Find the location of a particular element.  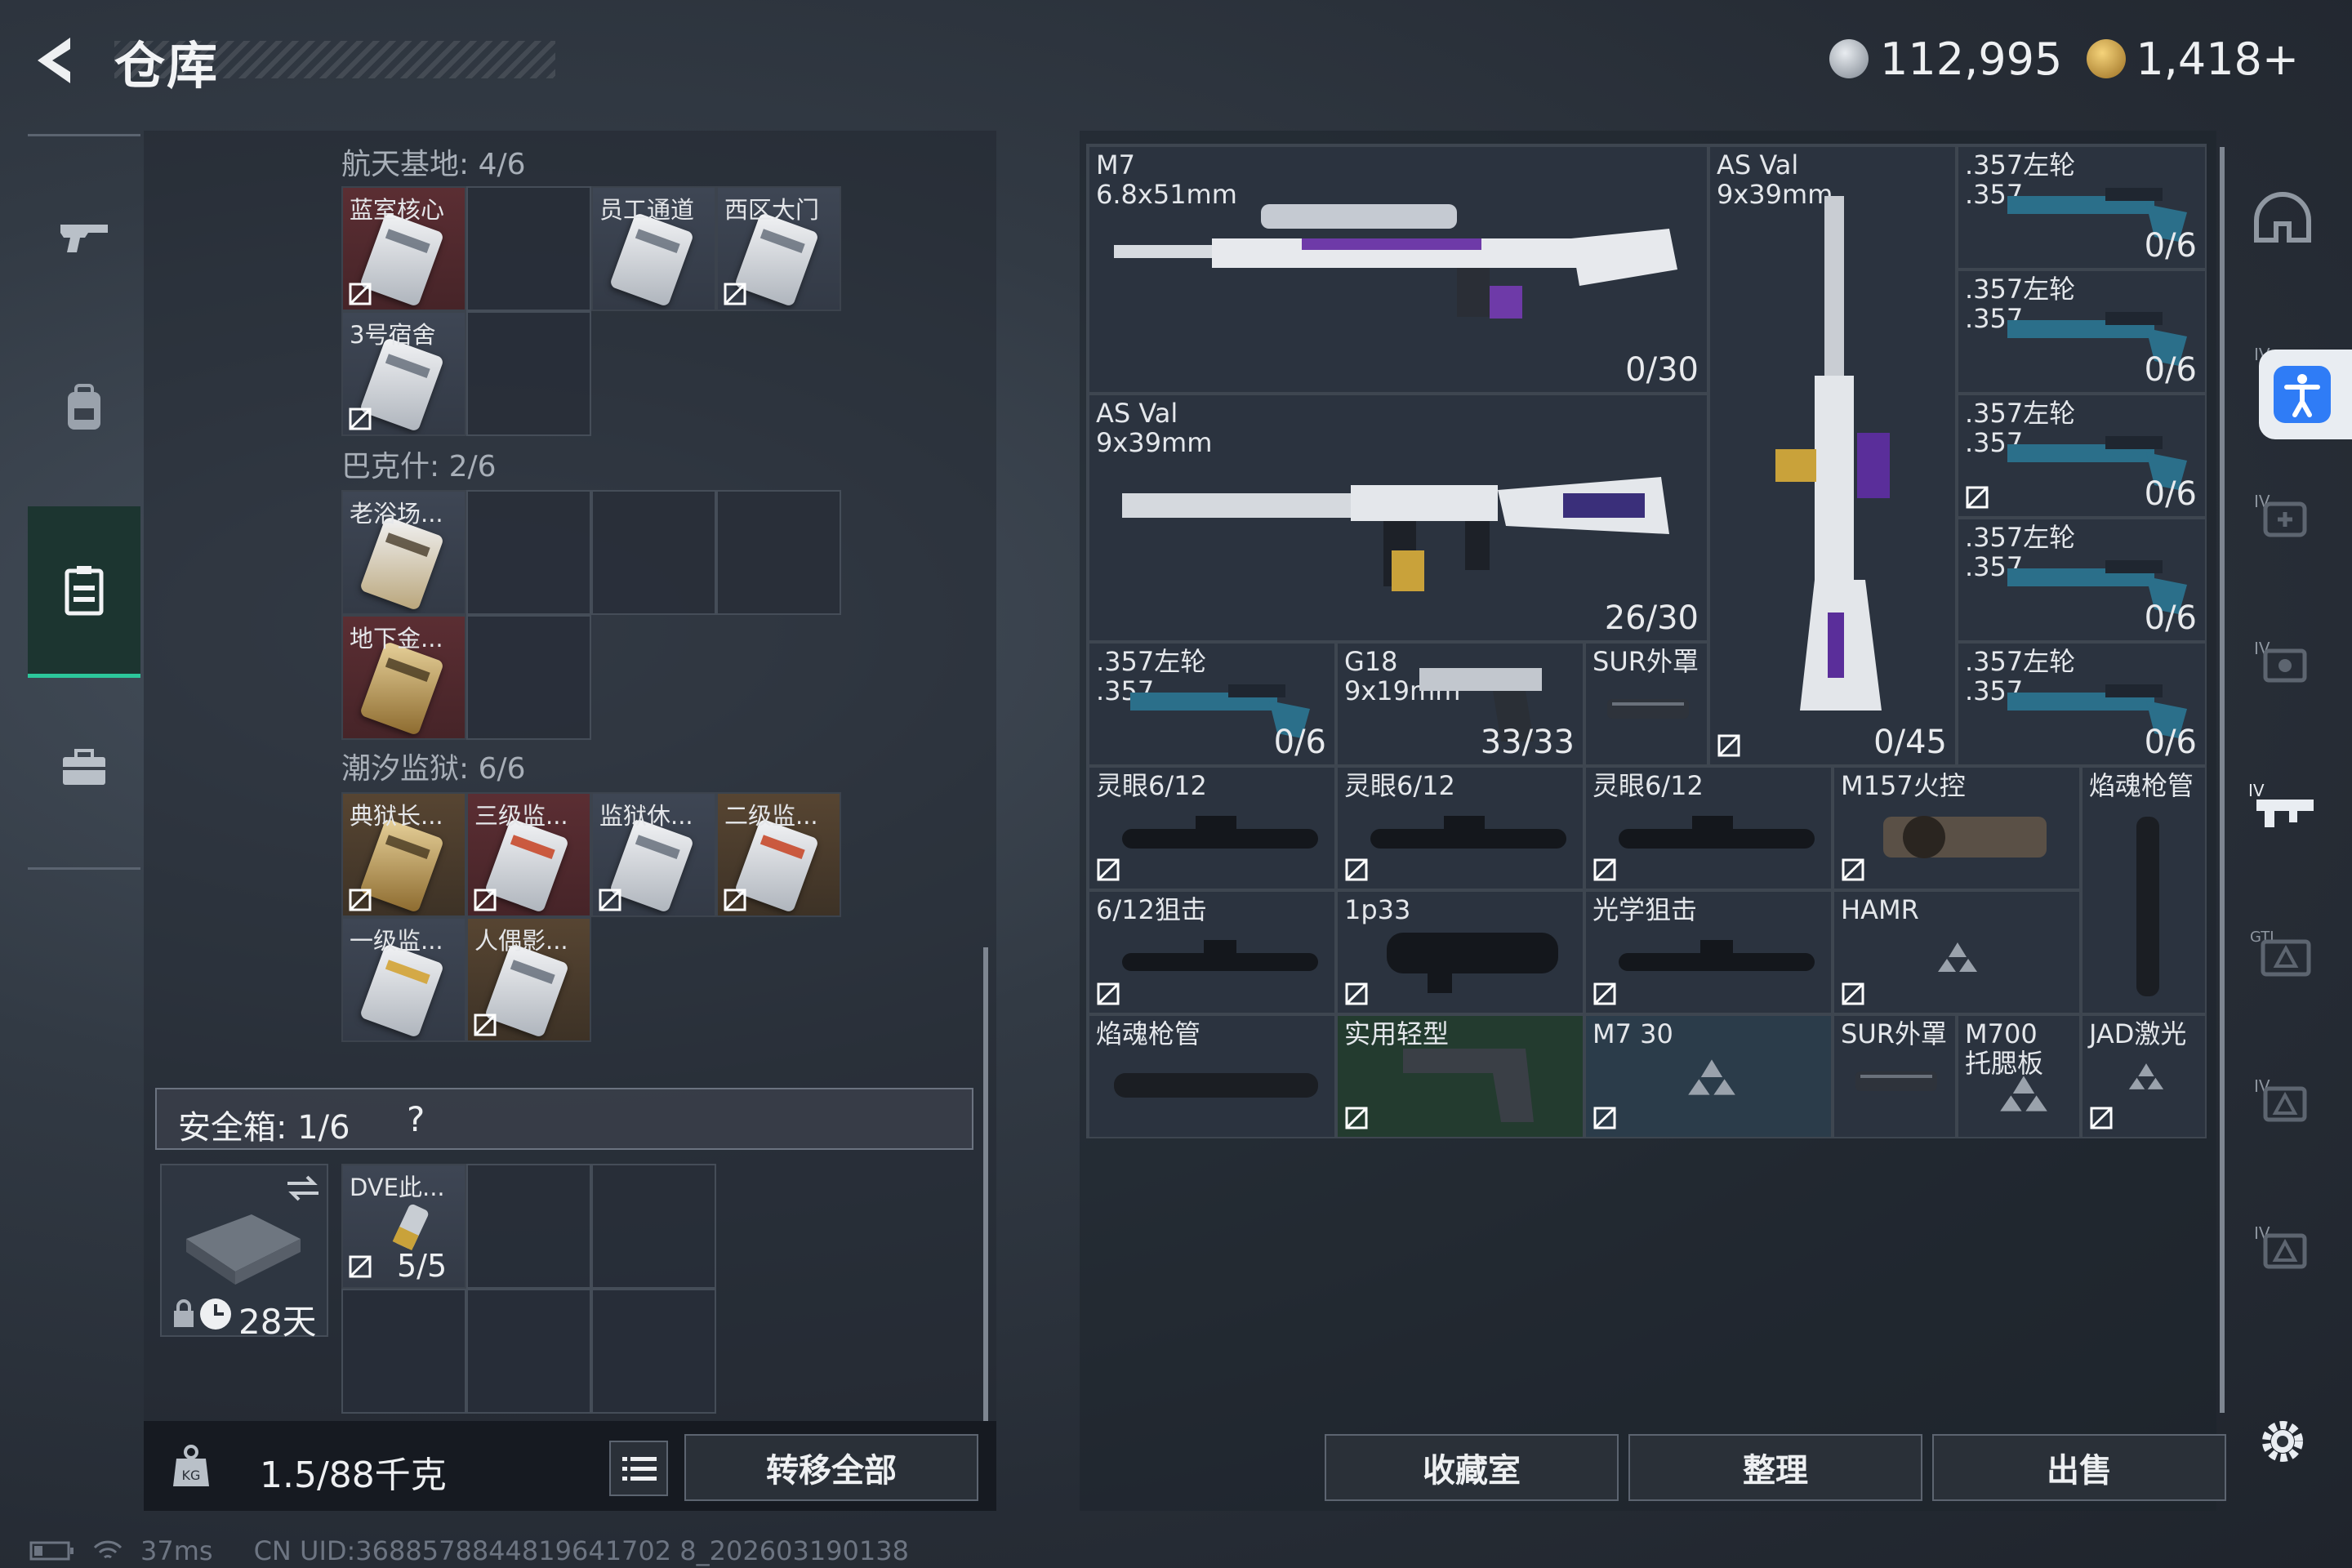

cheek-rest-m700: M700 托腮板 is located at coordinates (2019, 1076).